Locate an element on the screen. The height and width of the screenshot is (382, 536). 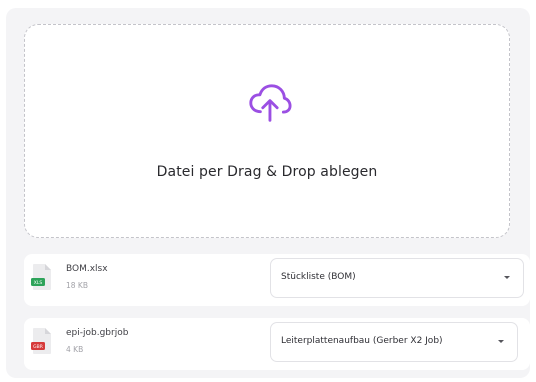
file-type-value: Leiterplattenaufbau (Gerber X2 Job) is located at coordinates (362, 341).